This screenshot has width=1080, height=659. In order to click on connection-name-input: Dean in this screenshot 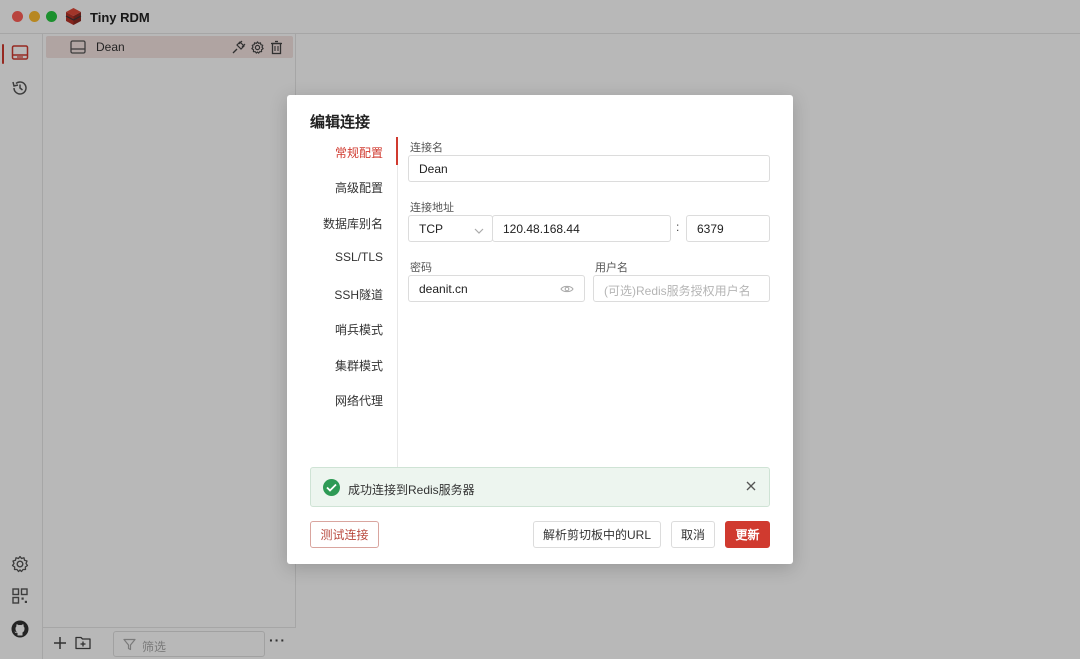, I will do `click(589, 168)`.